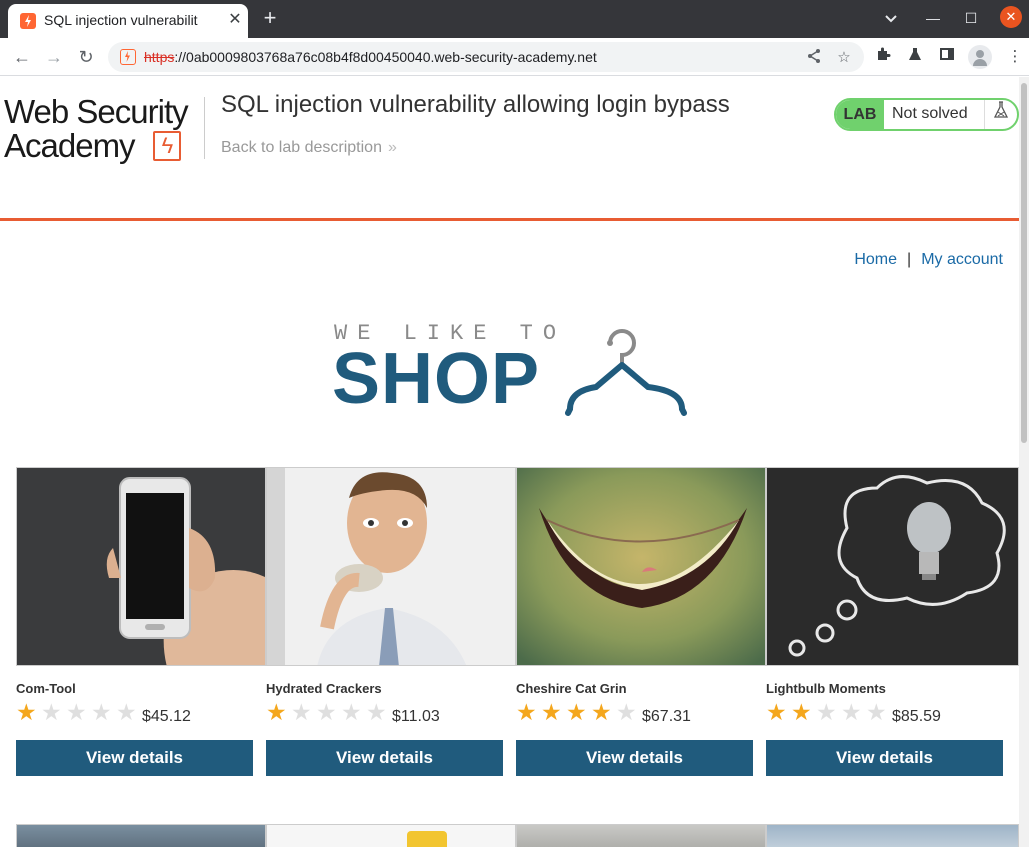  I want to click on labs-flask-icon, so click(915, 57).